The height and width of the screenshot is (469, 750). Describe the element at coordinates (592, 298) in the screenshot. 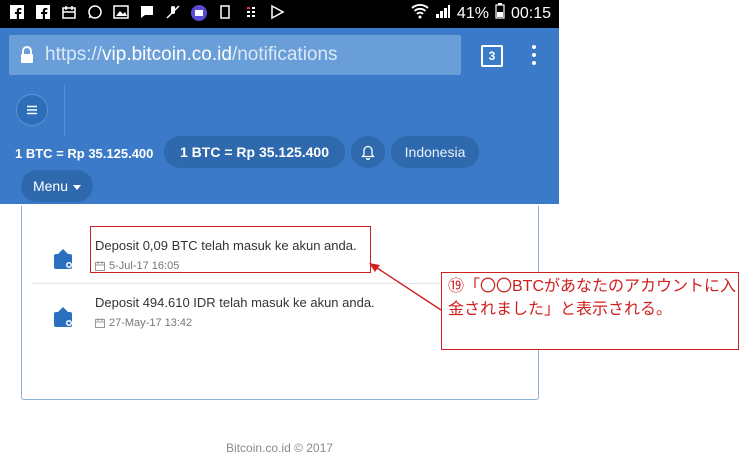

I see `annotation-text: ⑲「〇〇BTCがあなたのアカウントに入金されました」と表示される。` at that location.